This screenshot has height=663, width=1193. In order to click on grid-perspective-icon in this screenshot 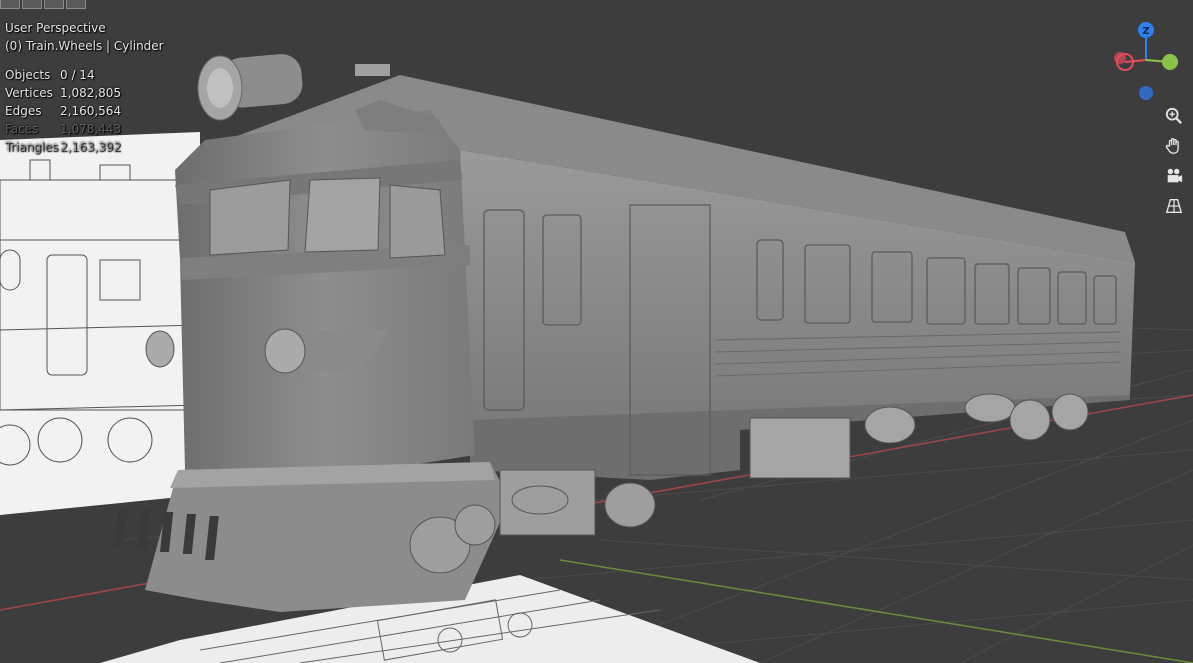, I will do `click(1174, 206)`.